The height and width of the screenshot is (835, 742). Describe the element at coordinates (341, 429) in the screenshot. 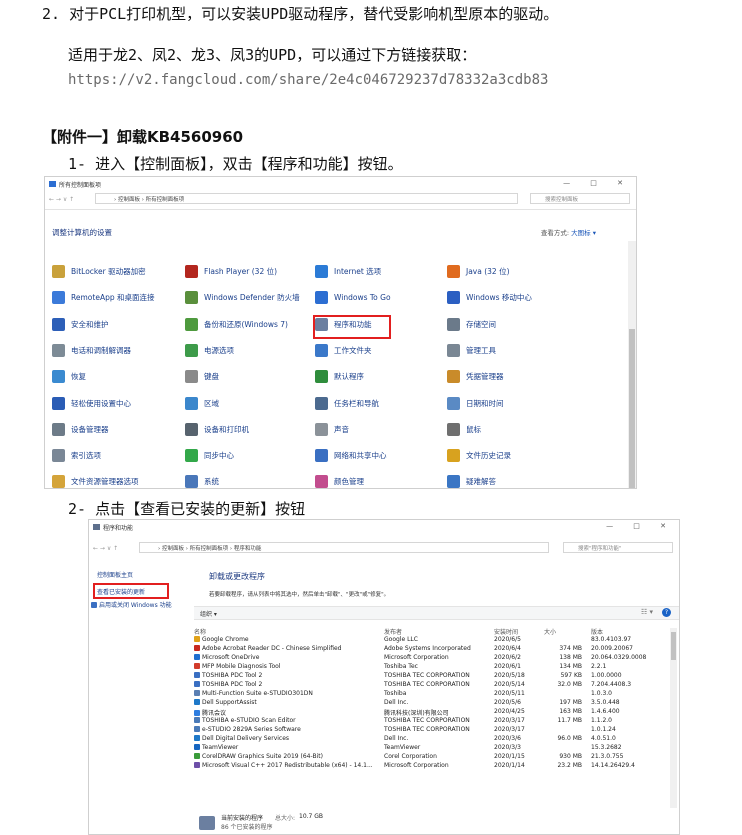

I see `cp-item-label: 声音` at that location.